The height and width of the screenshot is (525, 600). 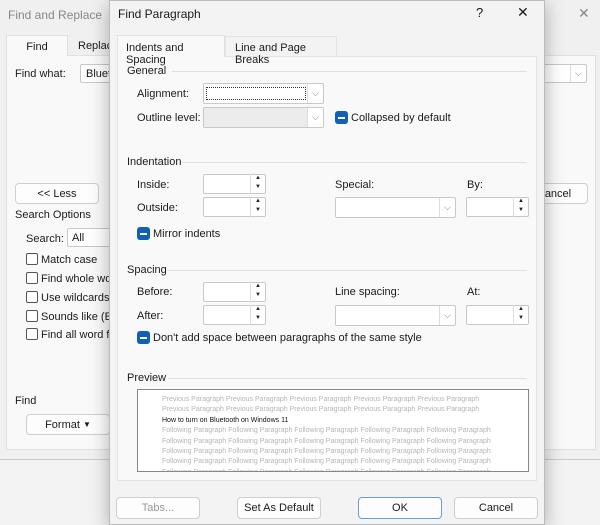 I want to click on special-select: ⌵, so click(x=395, y=207).